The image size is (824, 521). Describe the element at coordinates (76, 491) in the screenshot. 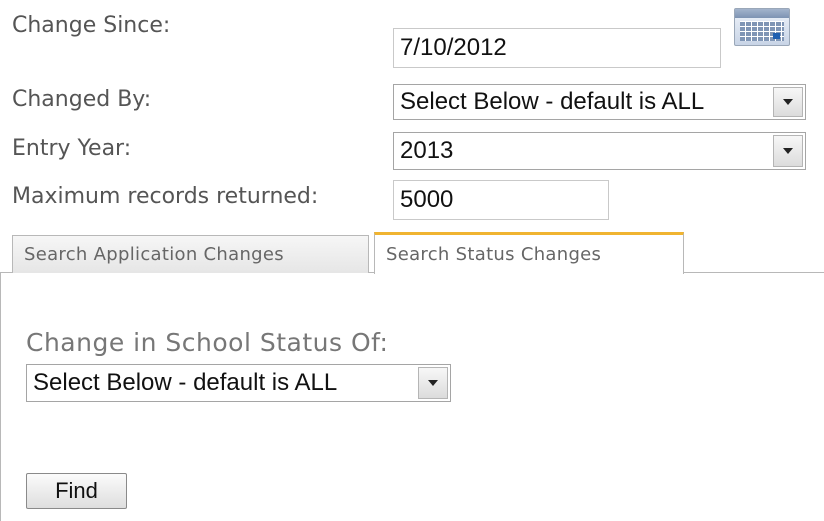

I see `find-button: Find` at that location.